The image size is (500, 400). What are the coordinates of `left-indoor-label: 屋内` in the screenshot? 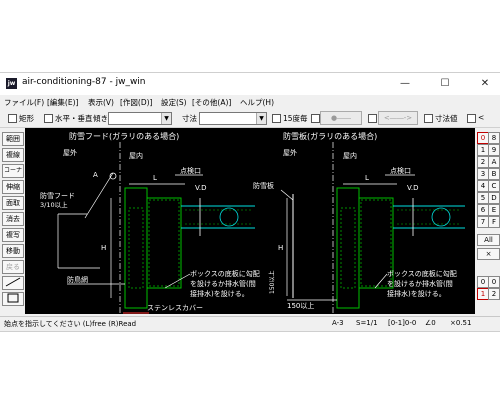 It's located at (136, 155).